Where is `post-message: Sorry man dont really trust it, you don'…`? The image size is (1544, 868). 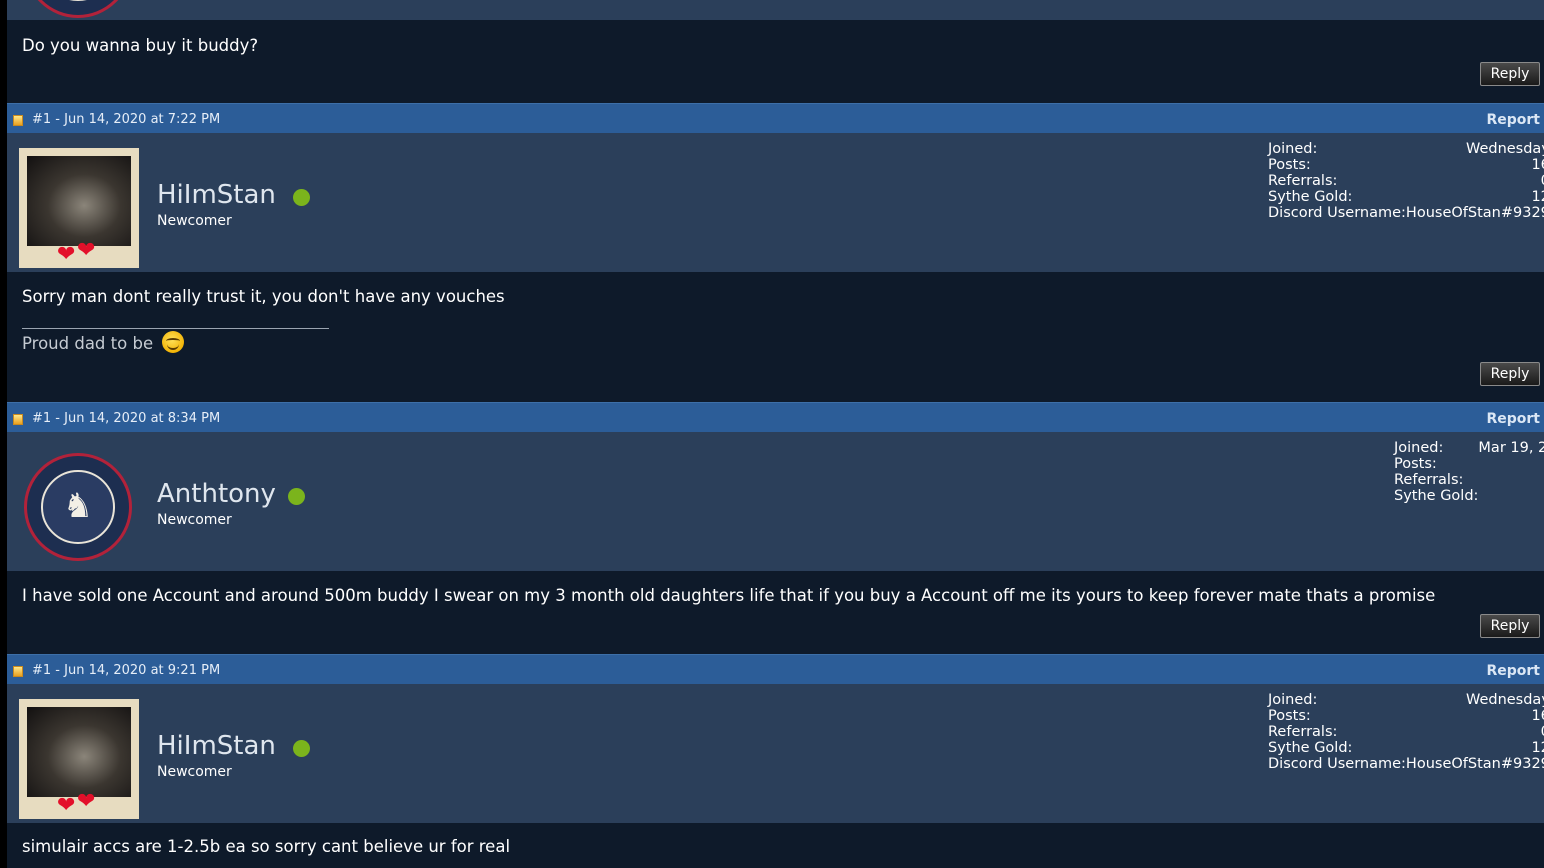 post-message: Sorry man dont really trust it, you don'… is located at coordinates (263, 296).